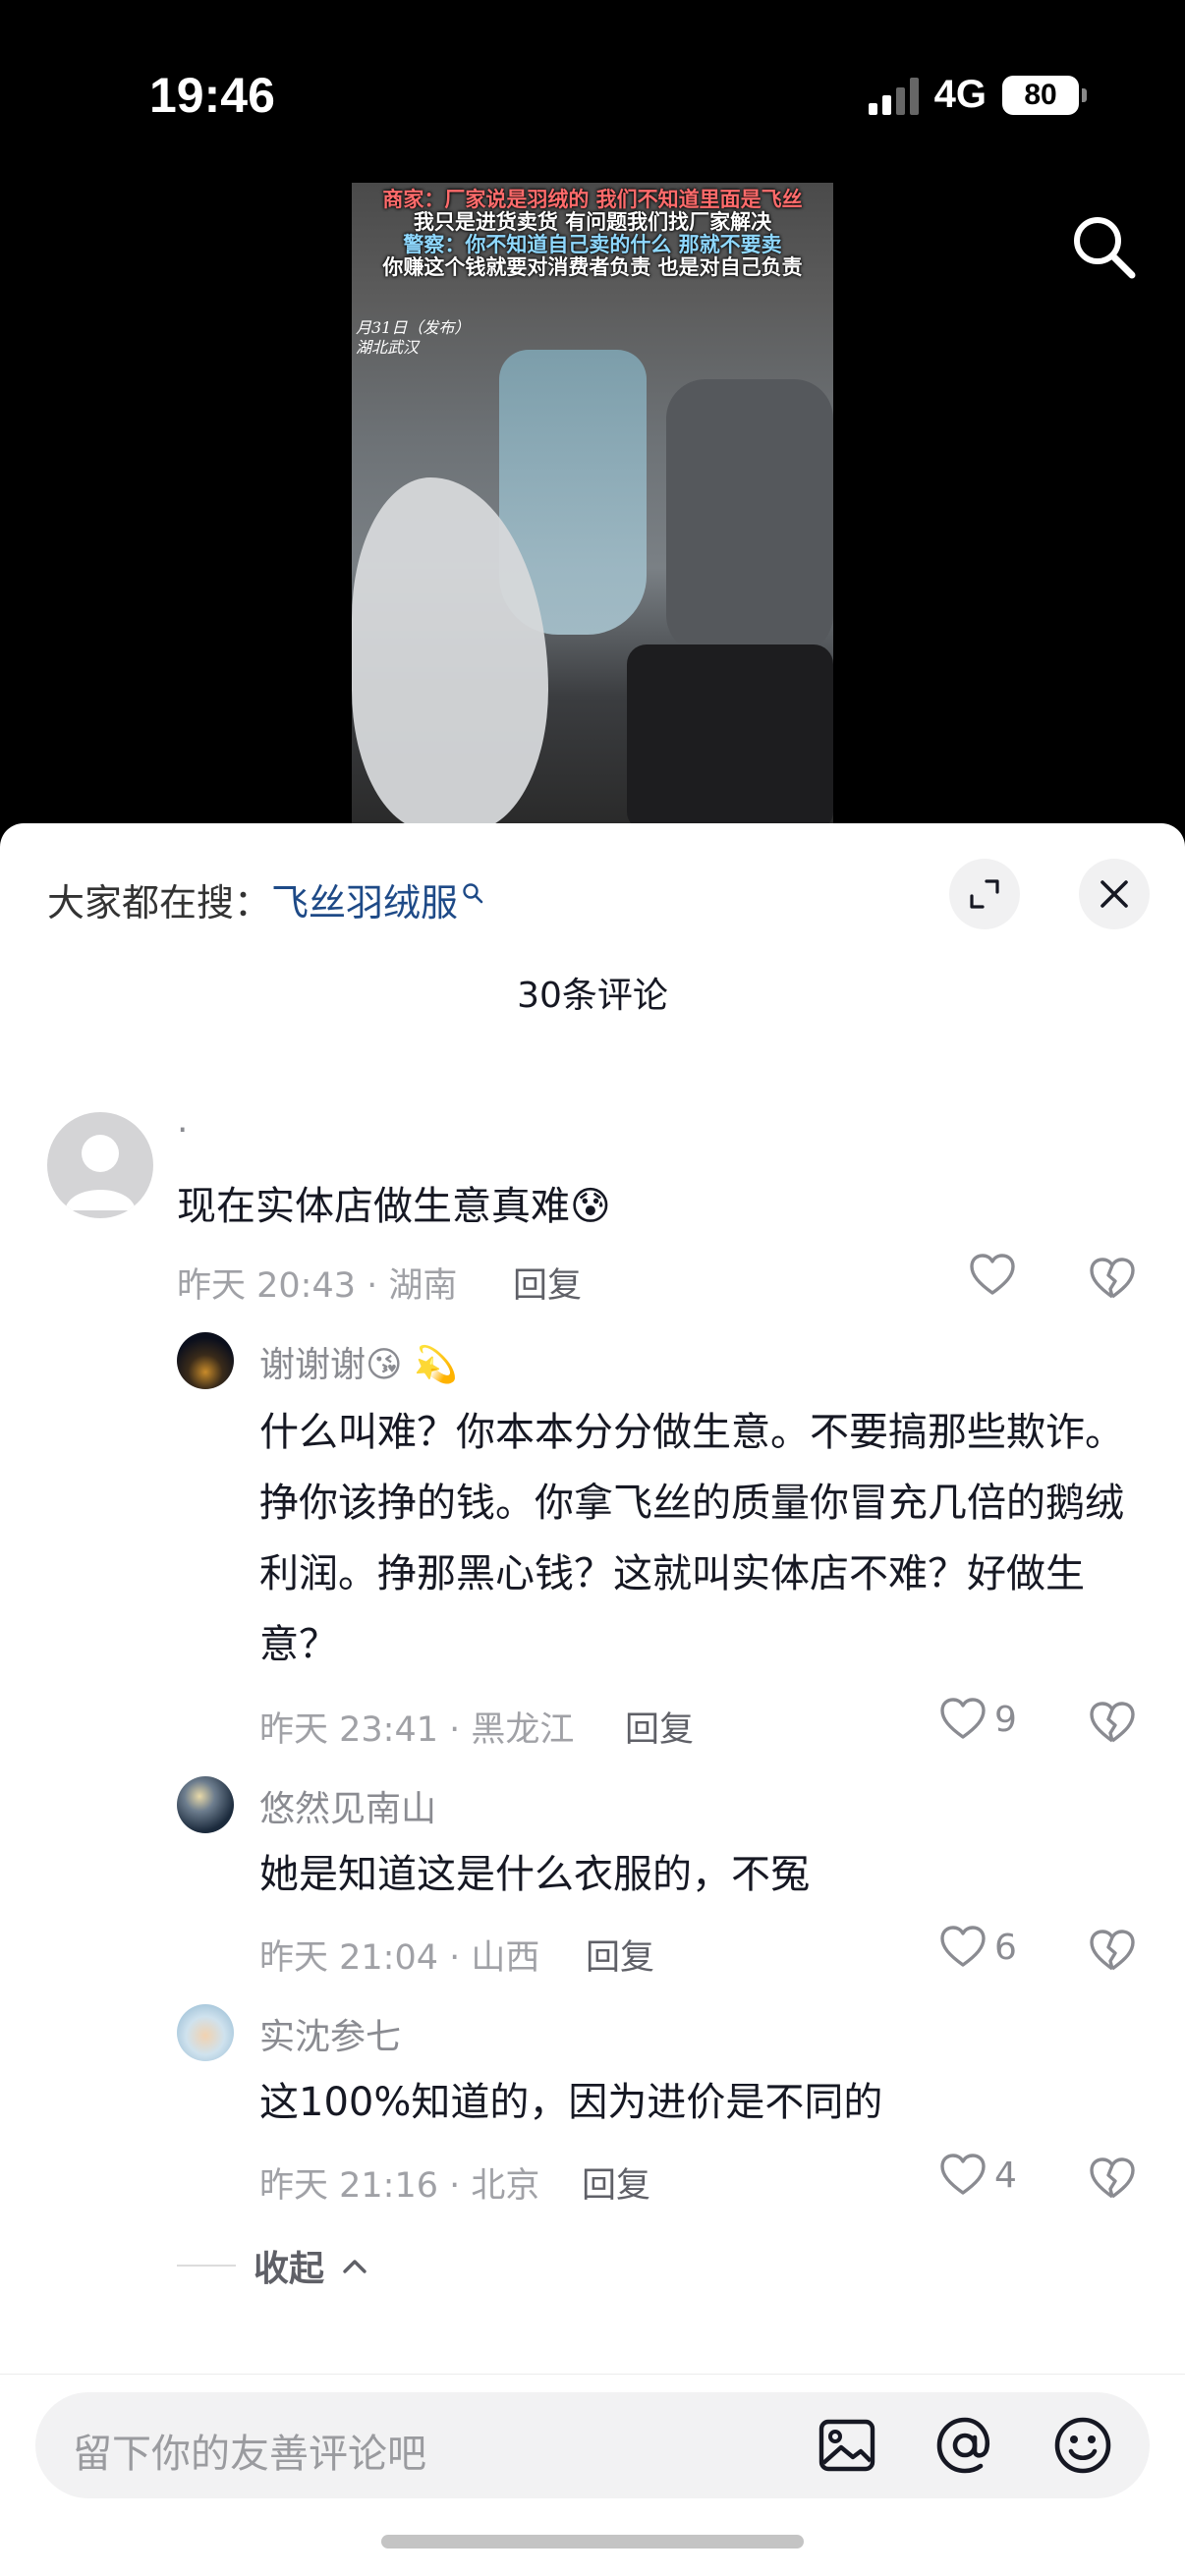 Image resolution: width=1185 pixels, height=2576 pixels. I want to click on expand-icon, so click(985, 894).